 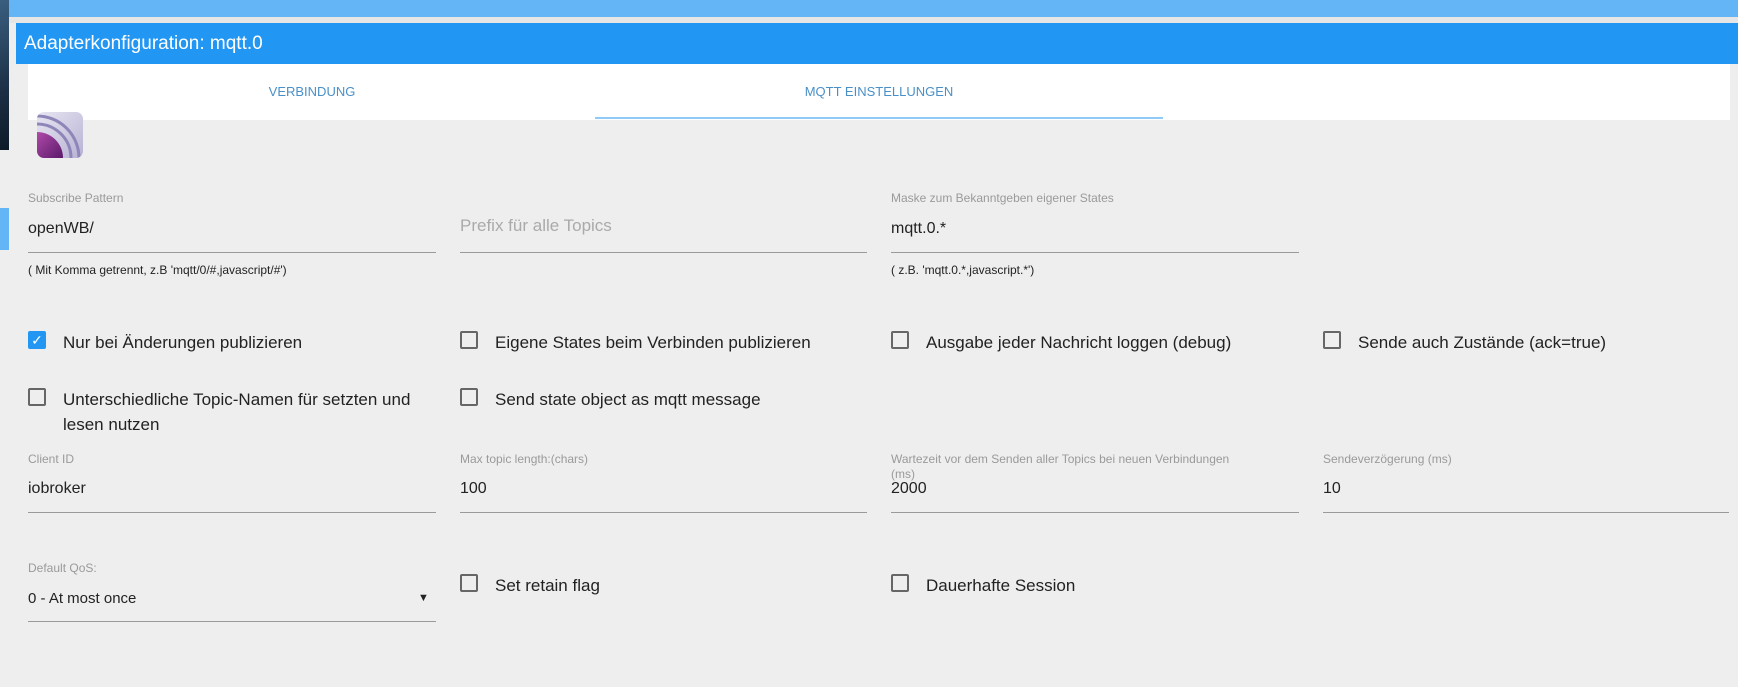 What do you see at coordinates (1002, 198) in the screenshot?
I see `mask-label: Maske zum Bekanntgeben eigener States` at bounding box center [1002, 198].